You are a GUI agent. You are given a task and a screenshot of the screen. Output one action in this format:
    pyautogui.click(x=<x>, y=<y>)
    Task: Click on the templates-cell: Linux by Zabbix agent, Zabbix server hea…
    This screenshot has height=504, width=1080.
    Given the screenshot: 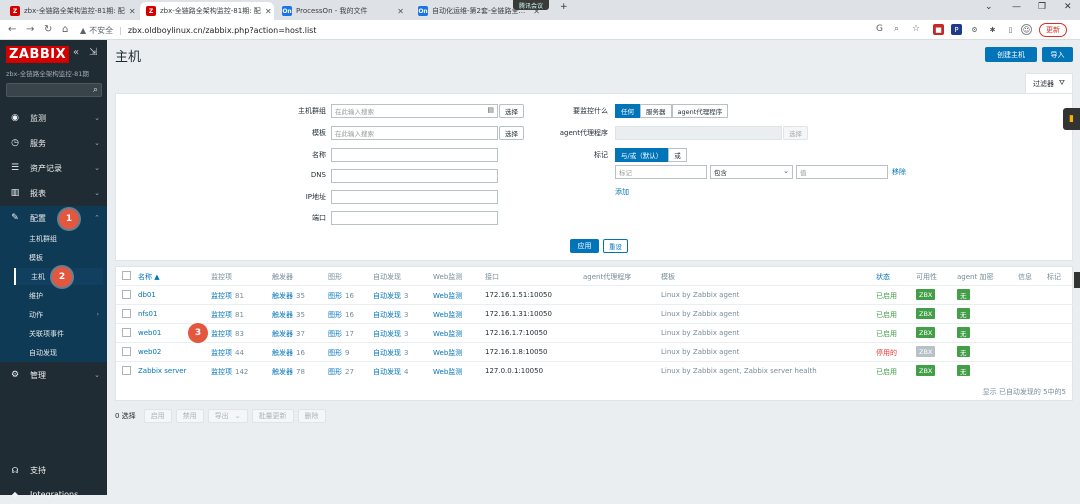 What is the action you would take?
    pyautogui.click(x=739, y=371)
    